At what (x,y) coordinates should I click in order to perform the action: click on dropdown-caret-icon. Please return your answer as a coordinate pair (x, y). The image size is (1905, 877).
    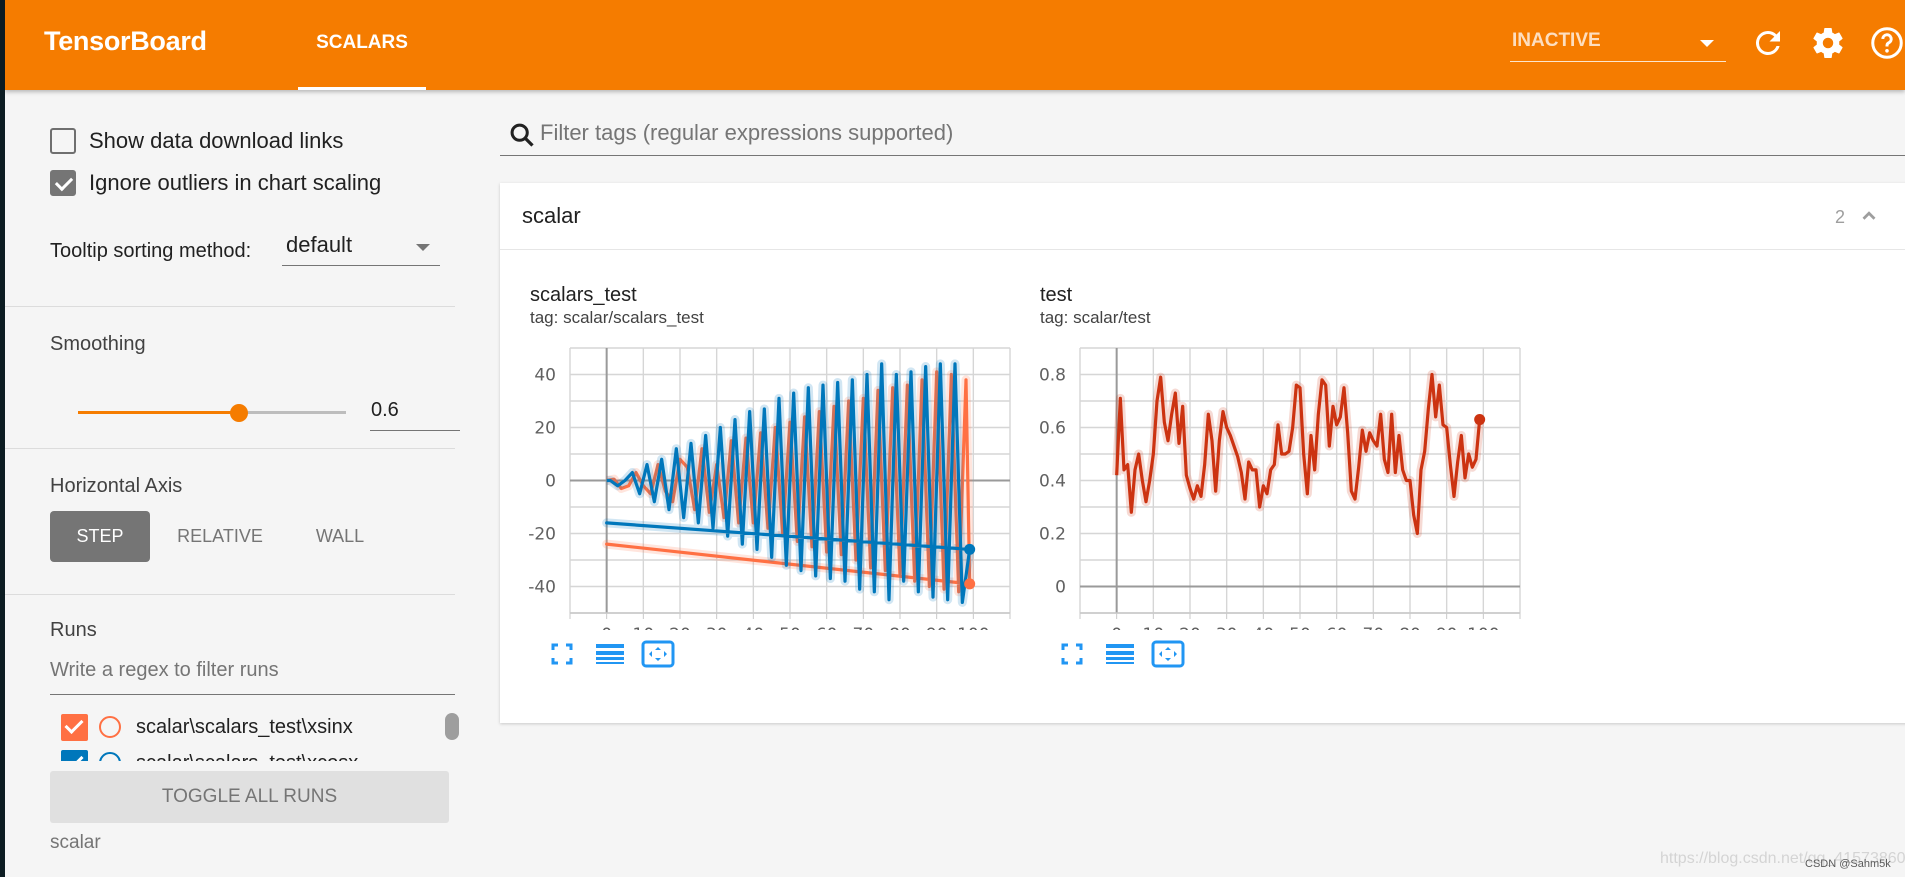
    Looking at the image, I should click on (1707, 43).